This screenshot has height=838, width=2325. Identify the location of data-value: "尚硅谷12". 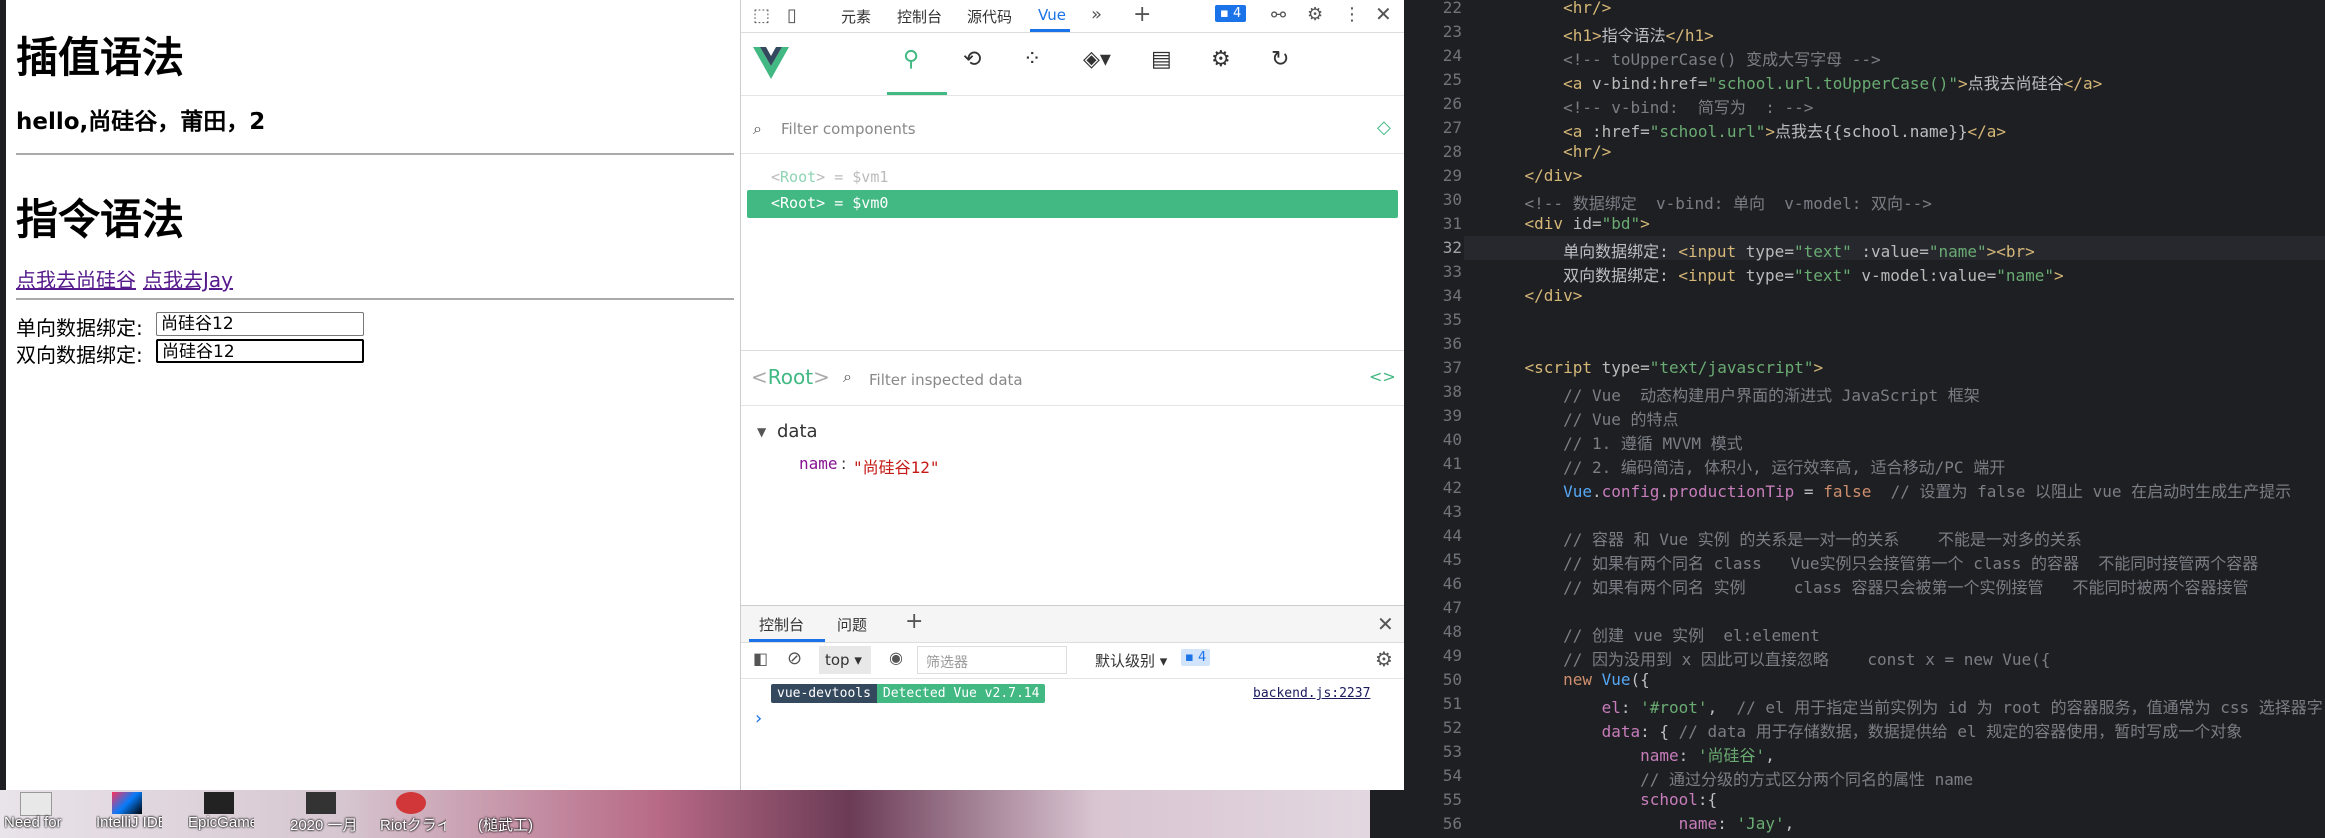
(896, 466).